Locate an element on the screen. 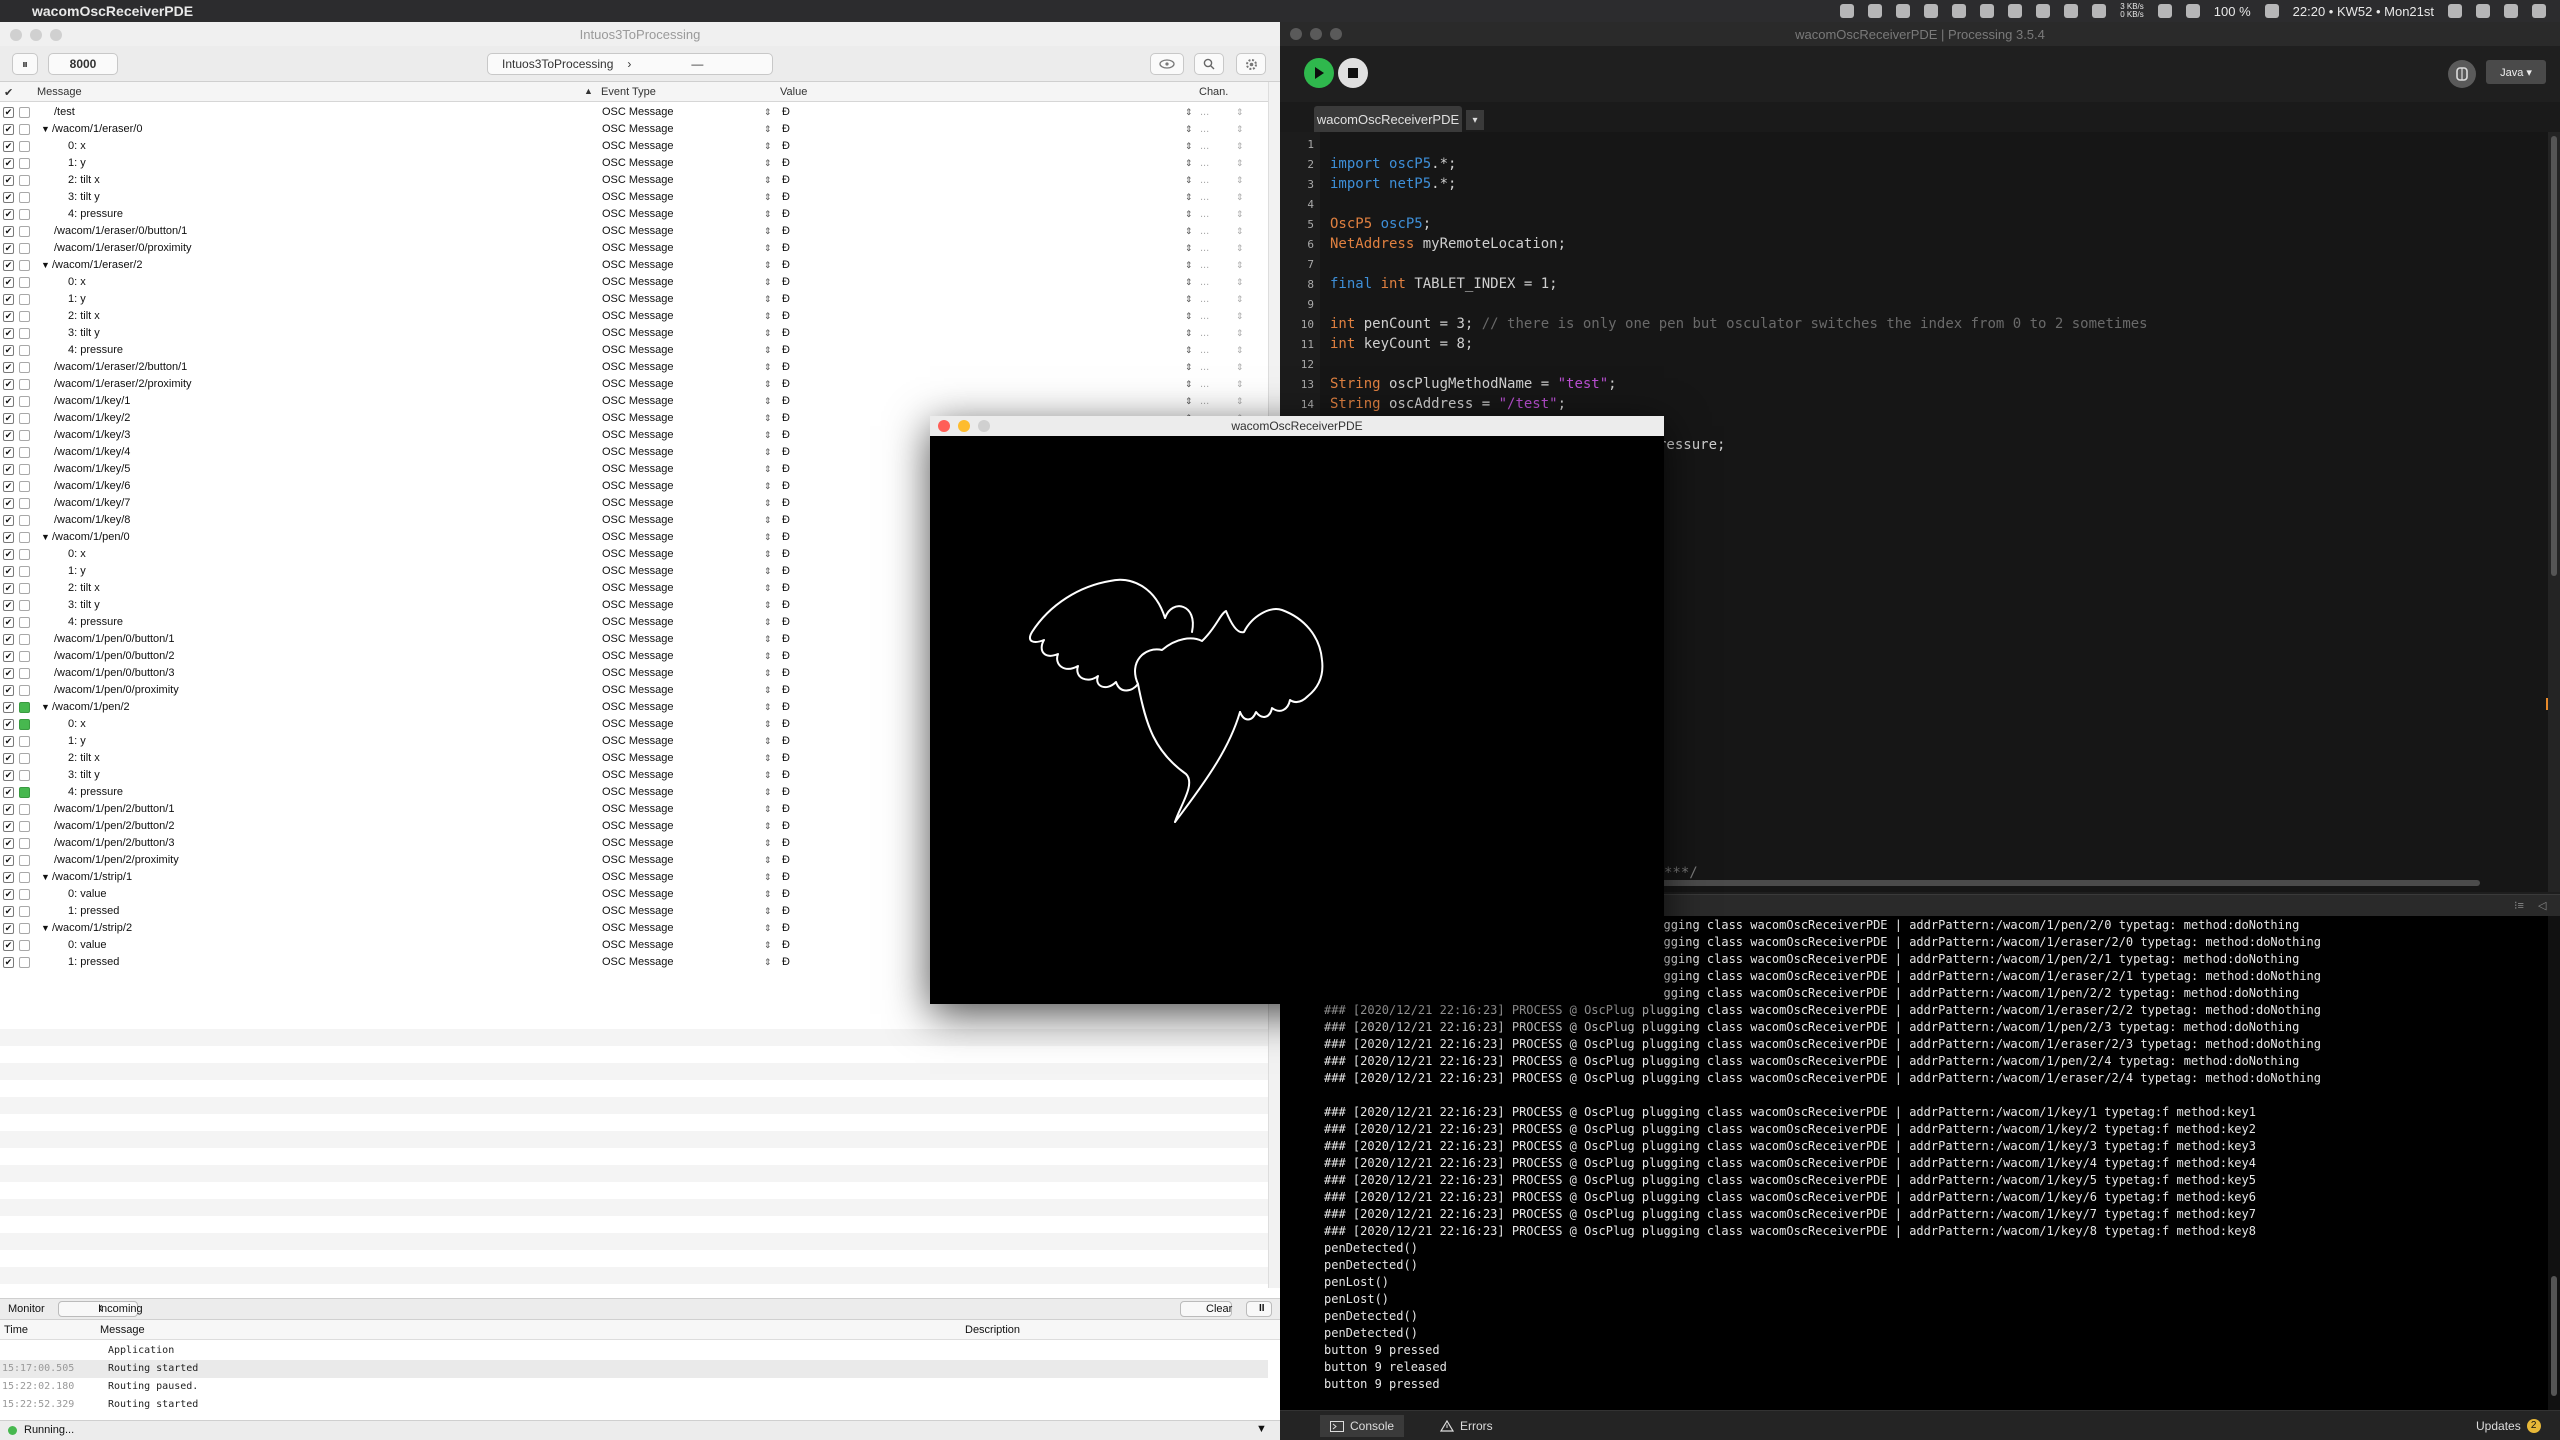 The image size is (2560, 1440). collapse-console-icon: ◁ is located at coordinates (2542, 905).